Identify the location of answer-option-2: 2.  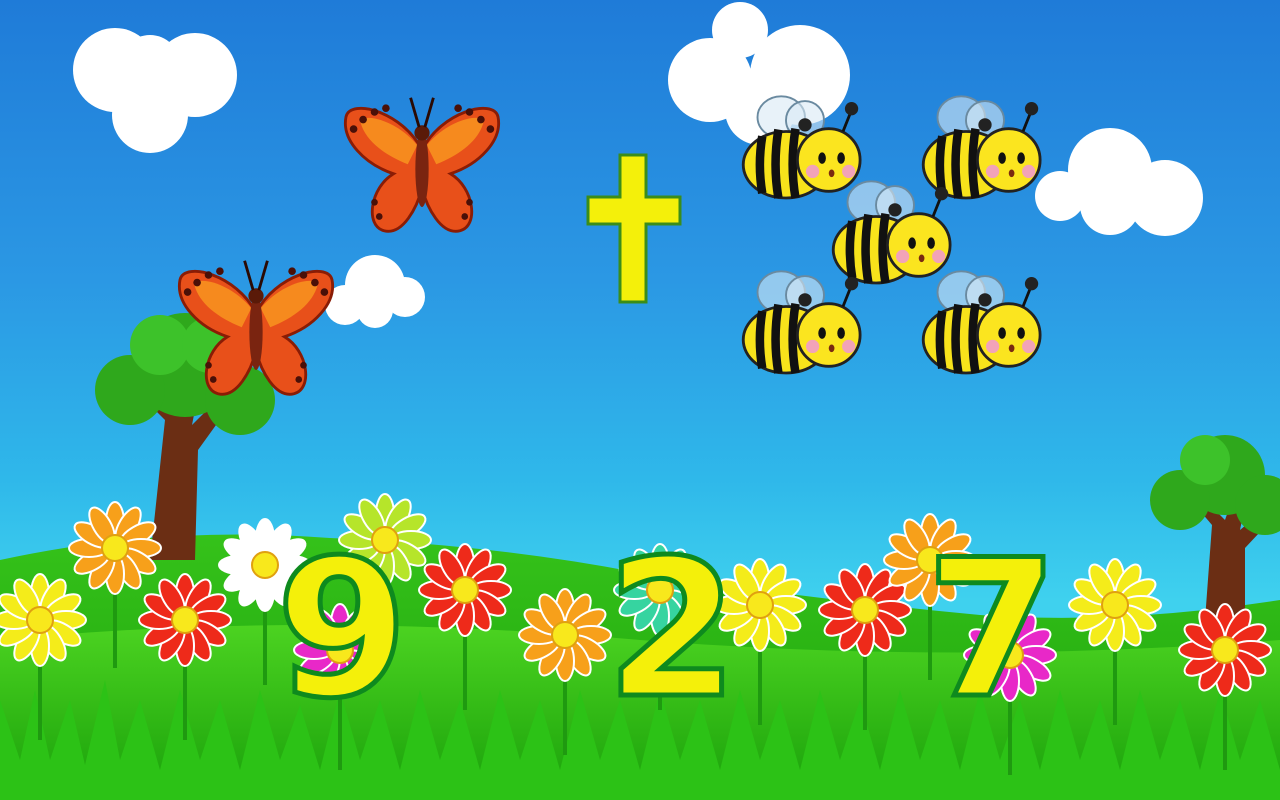
(672, 629).